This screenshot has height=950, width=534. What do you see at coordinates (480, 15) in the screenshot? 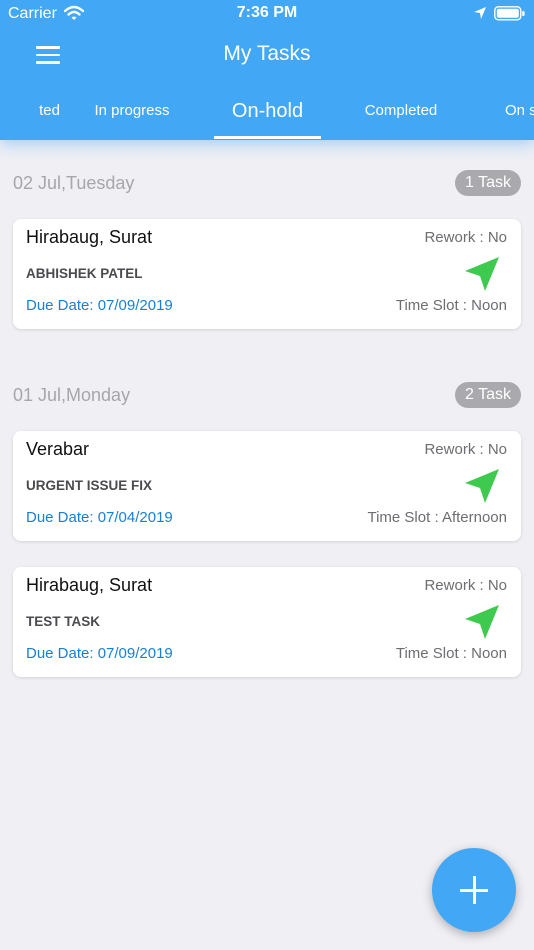
I see `location-arrow-icon` at bounding box center [480, 15].